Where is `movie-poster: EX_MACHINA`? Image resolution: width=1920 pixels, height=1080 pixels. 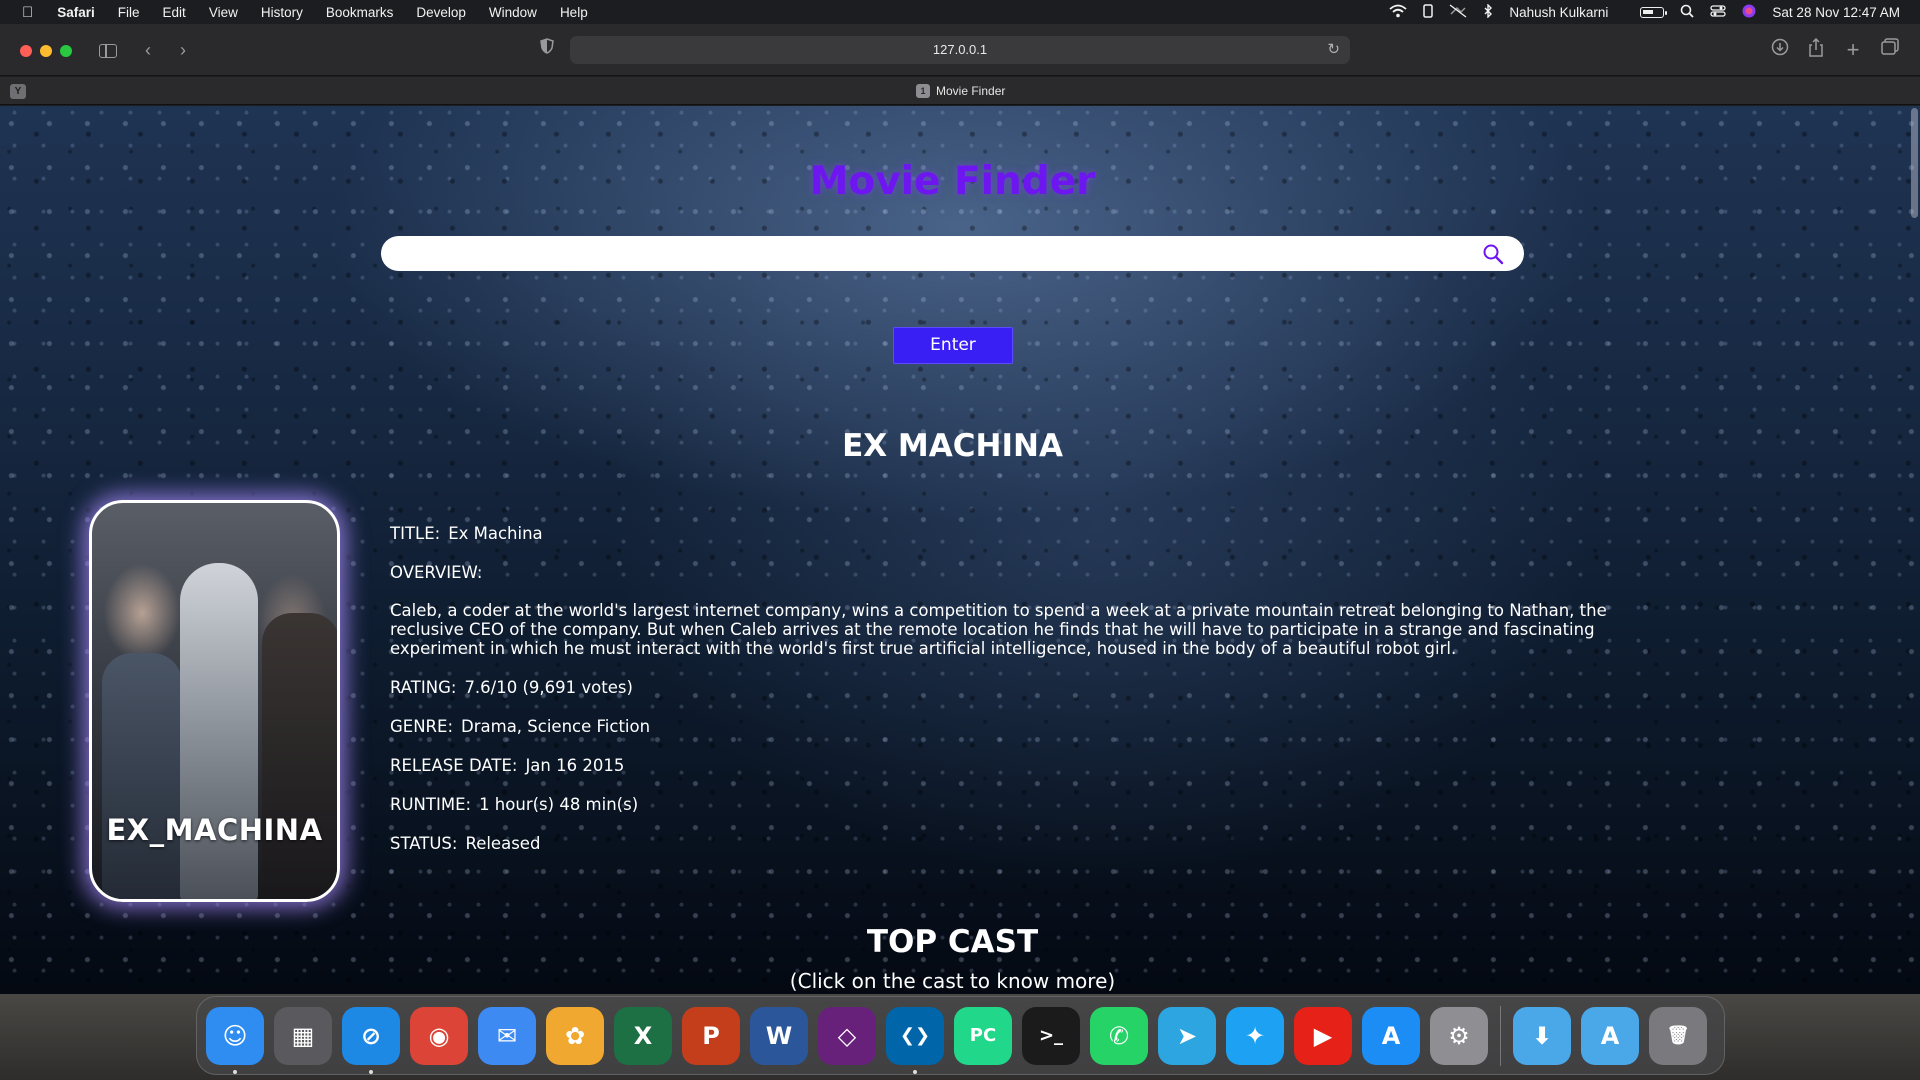 movie-poster: EX_MACHINA is located at coordinates (214, 701).